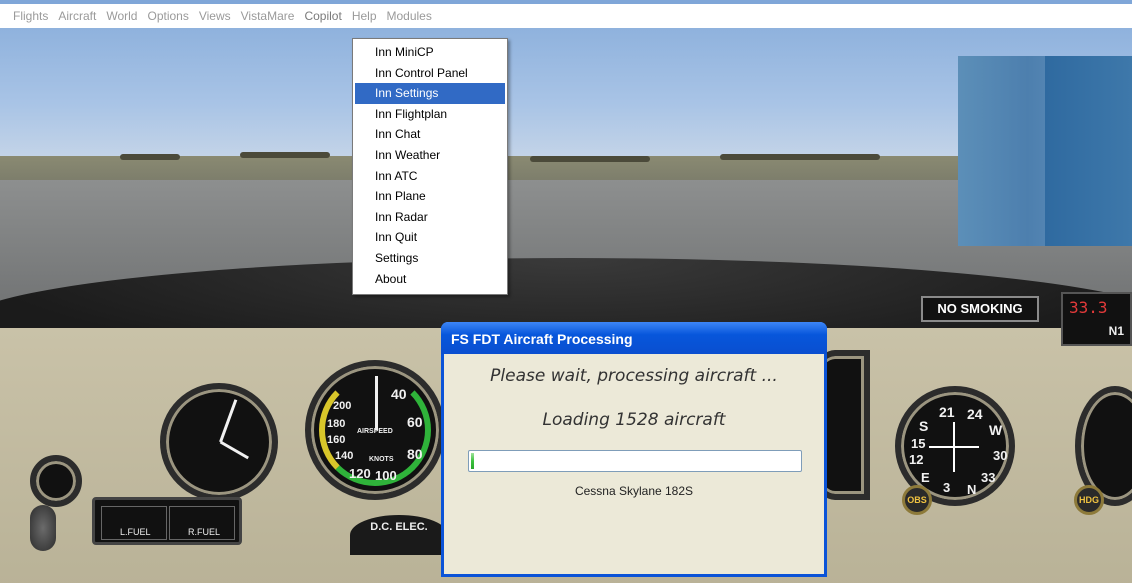 This screenshot has height=583, width=1132. I want to click on compass-mark: 12, so click(916, 459).